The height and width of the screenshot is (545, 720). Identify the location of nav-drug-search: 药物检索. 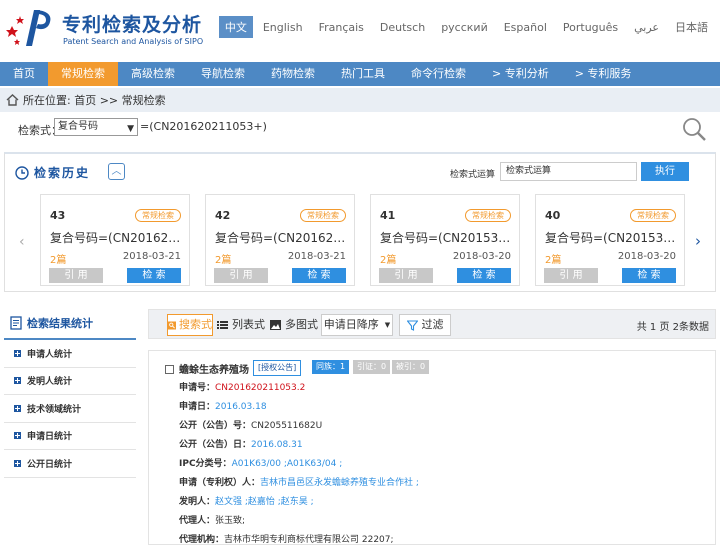
(293, 74).